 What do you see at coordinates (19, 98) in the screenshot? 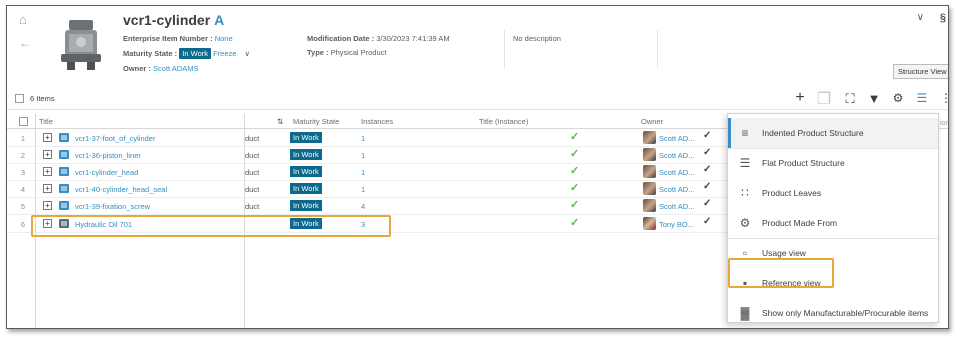
I see `select-all-checkbox` at bounding box center [19, 98].